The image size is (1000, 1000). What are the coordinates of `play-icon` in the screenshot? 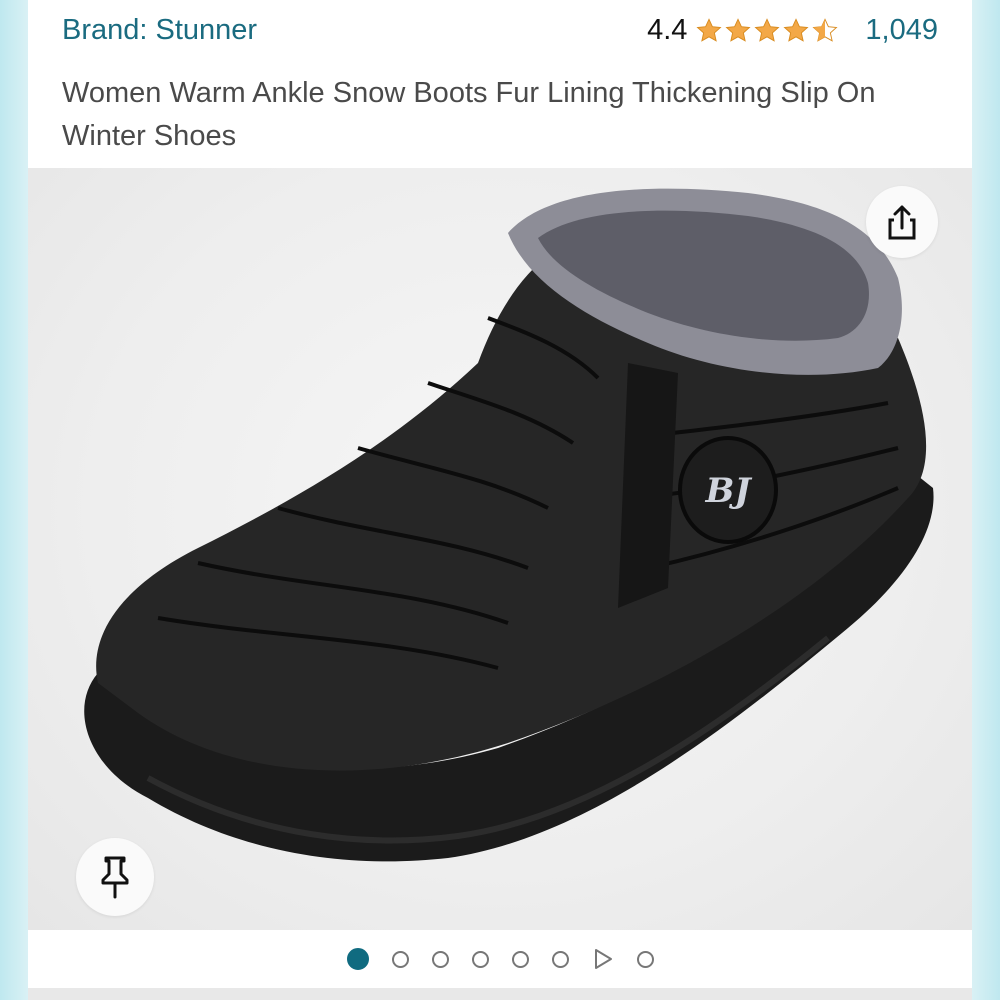 It's located at (603, 959).